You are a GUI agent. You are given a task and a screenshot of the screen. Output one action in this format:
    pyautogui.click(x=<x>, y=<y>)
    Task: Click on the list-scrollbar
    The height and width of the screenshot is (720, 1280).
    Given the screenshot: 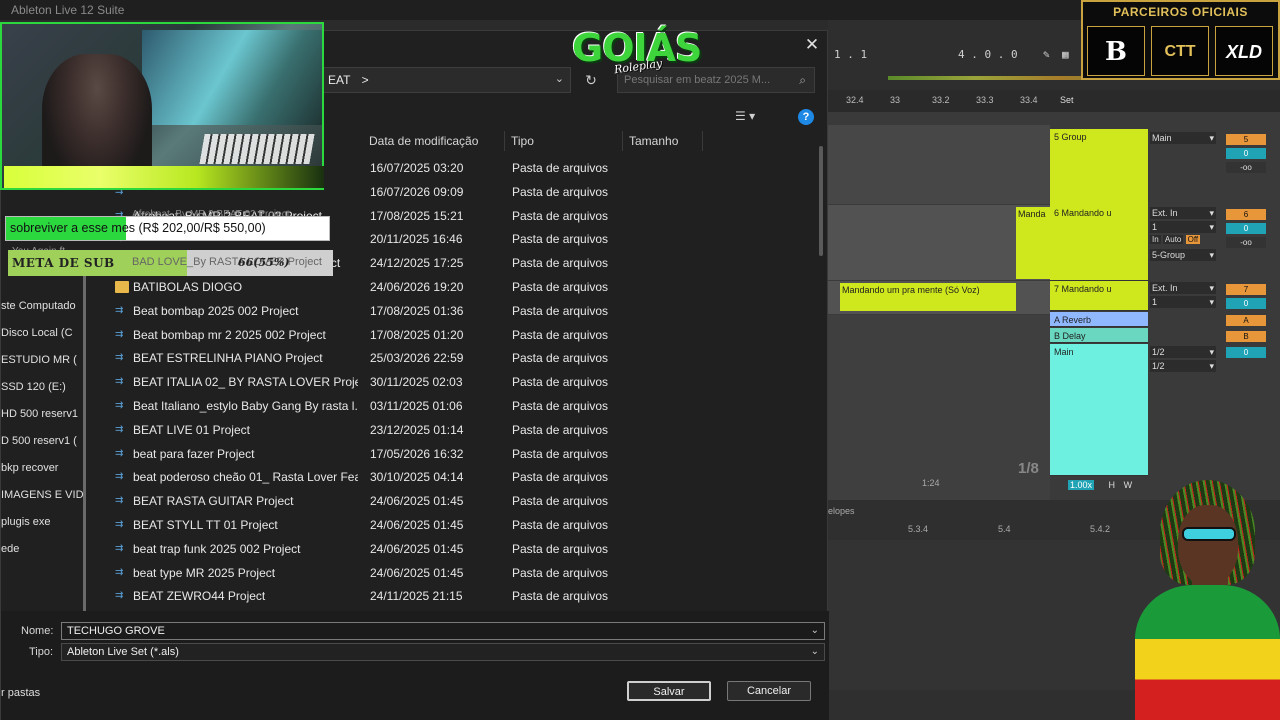 What is the action you would take?
    pyautogui.click(x=821, y=201)
    